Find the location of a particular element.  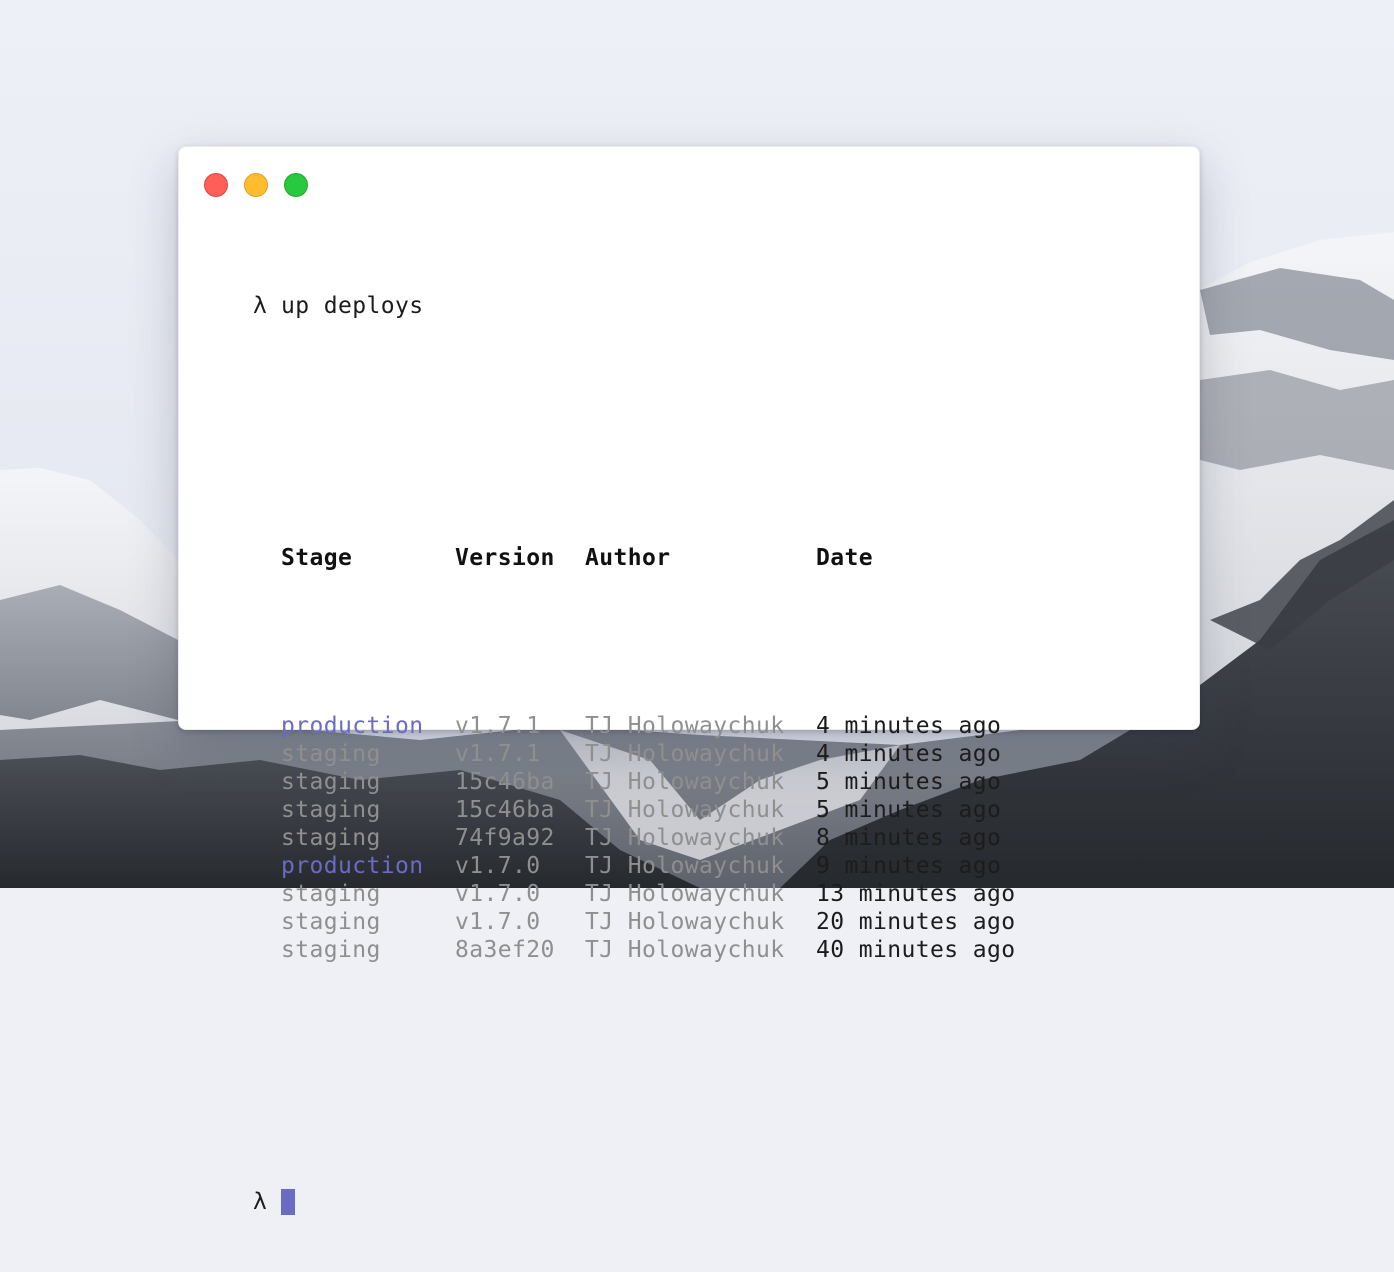

text-cursor is located at coordinates (288, 1202).